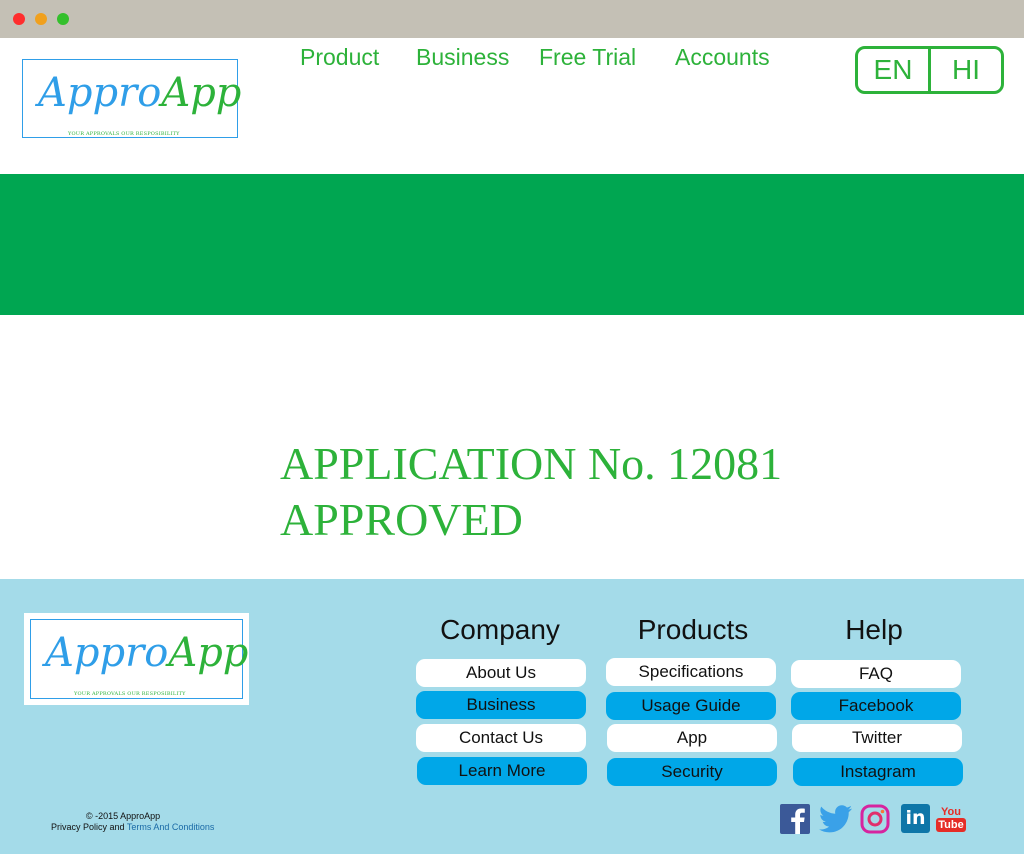  I want to click on logo-wordmark: ApproApp, so click(139, 93).